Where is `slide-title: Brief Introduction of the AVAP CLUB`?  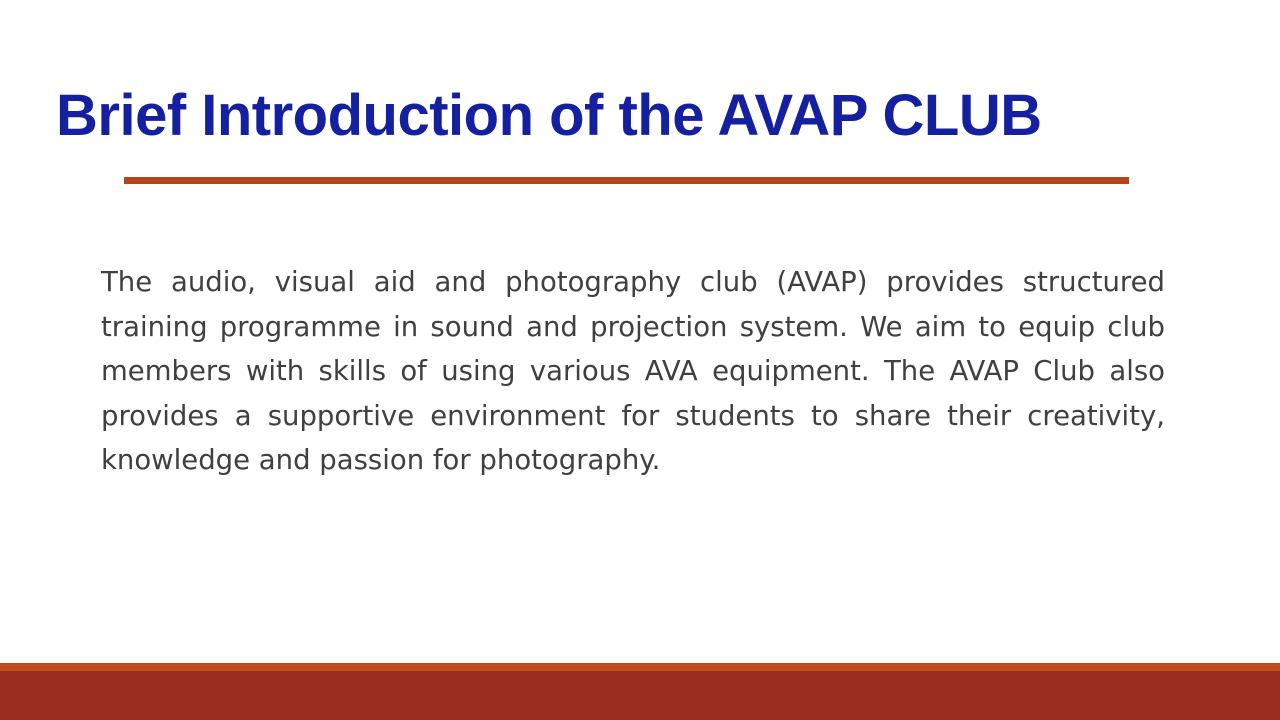 slide-title: Brief Introduction of the AVAP CLUB is located at coordinates (549, 115).